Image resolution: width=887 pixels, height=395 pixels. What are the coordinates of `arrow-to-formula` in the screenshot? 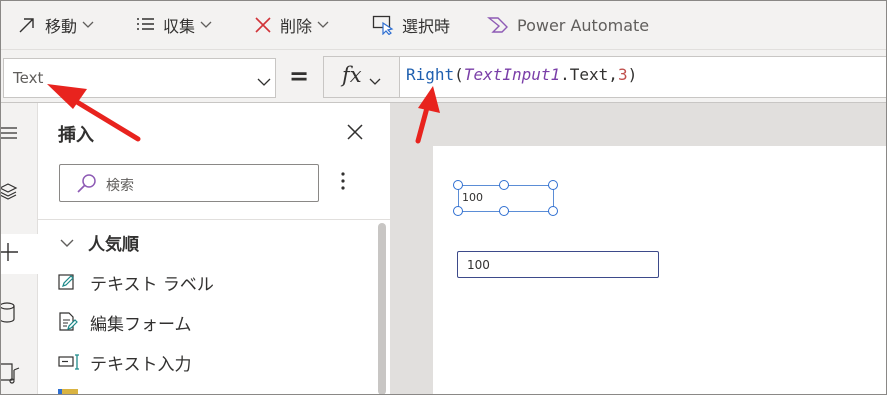 It's located at (427, 115).